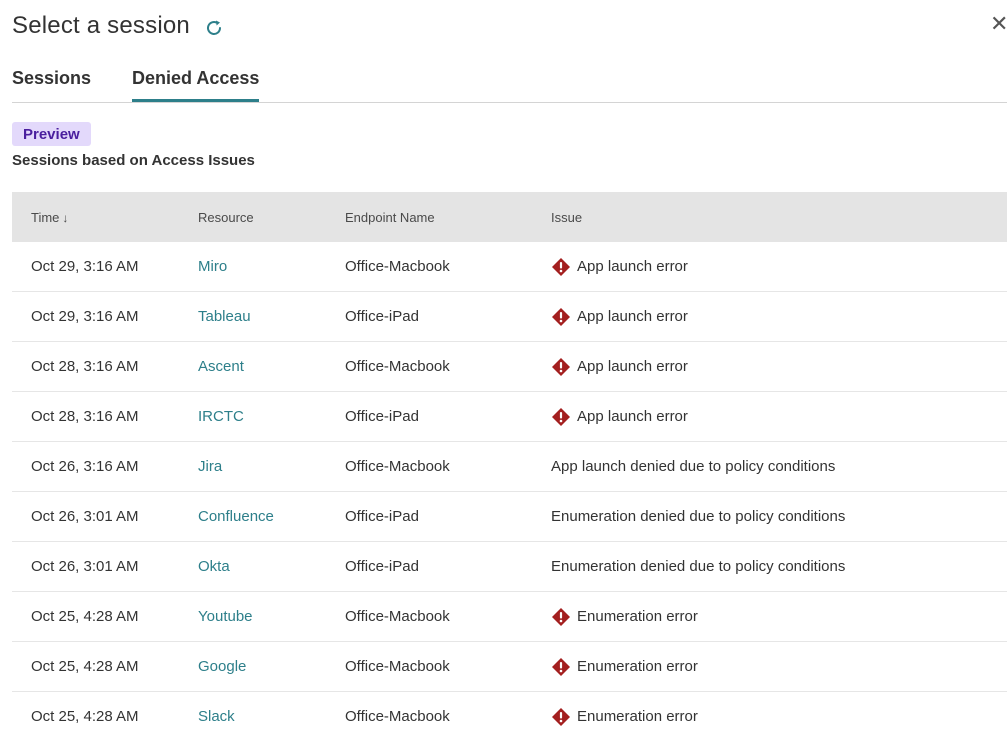 The image size is (1007, 738). What do you see at coordinates (133, 160) in the screenshot?
I see `section-subtitle: Sessions based on Access Issues` at bounding box center [133, 160].